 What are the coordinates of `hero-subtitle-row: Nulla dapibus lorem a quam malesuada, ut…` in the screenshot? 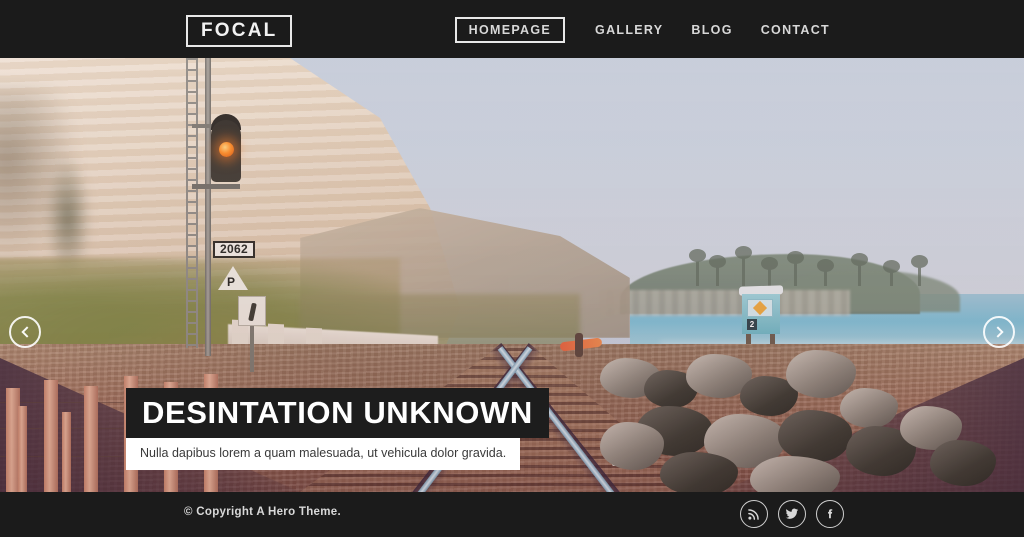 It's located at (337, 454).